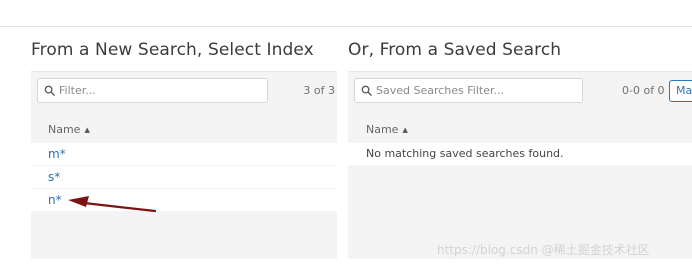 The height and width of the screenshot is (267, 692). I want to click on index-filter-input, so click(149, 90).